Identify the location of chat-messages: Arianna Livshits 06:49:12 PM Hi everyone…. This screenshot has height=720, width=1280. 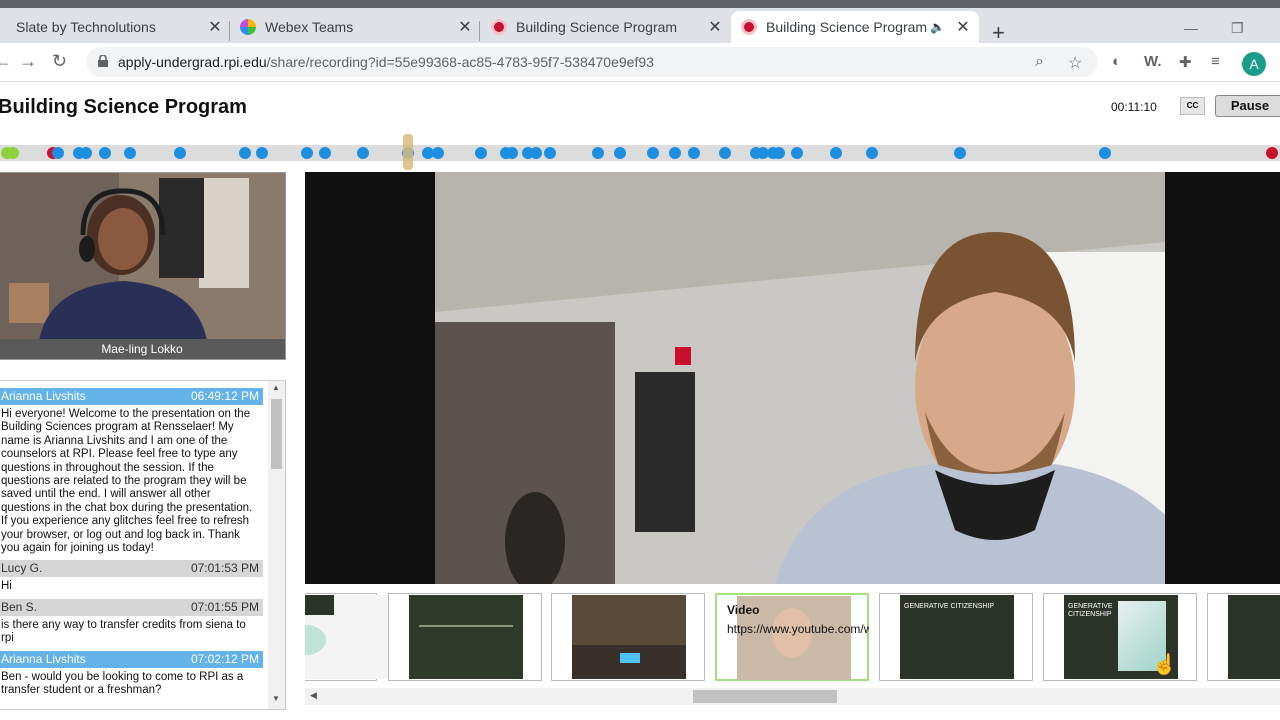
(131, 545).